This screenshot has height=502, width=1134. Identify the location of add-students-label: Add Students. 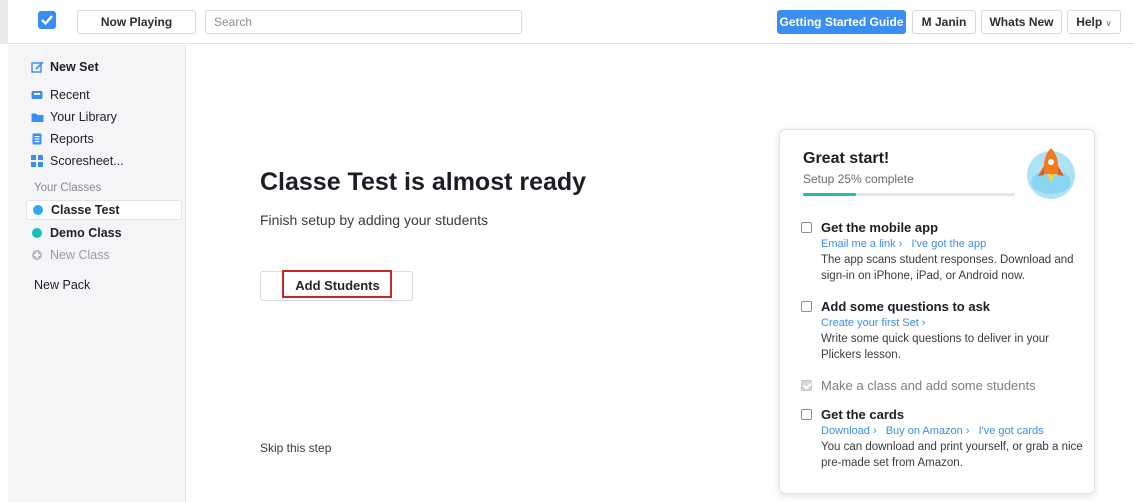
(337, 285).